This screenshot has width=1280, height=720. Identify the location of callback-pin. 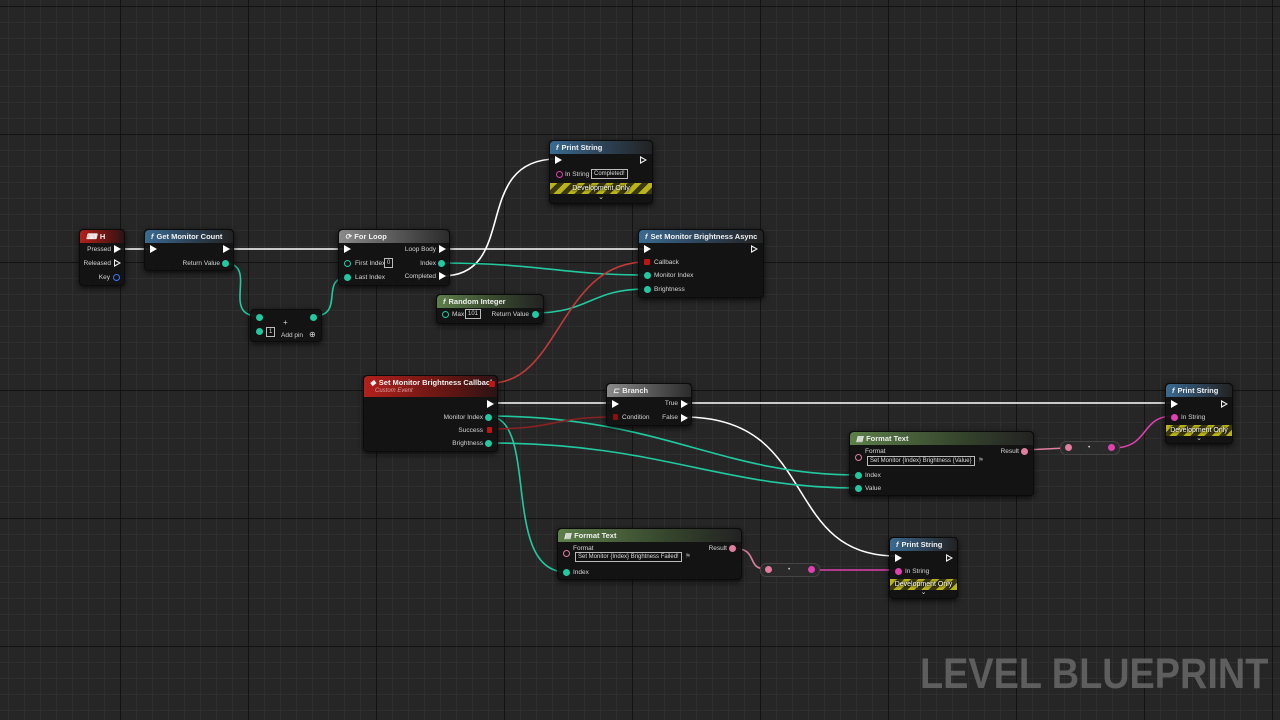
(647, 262).